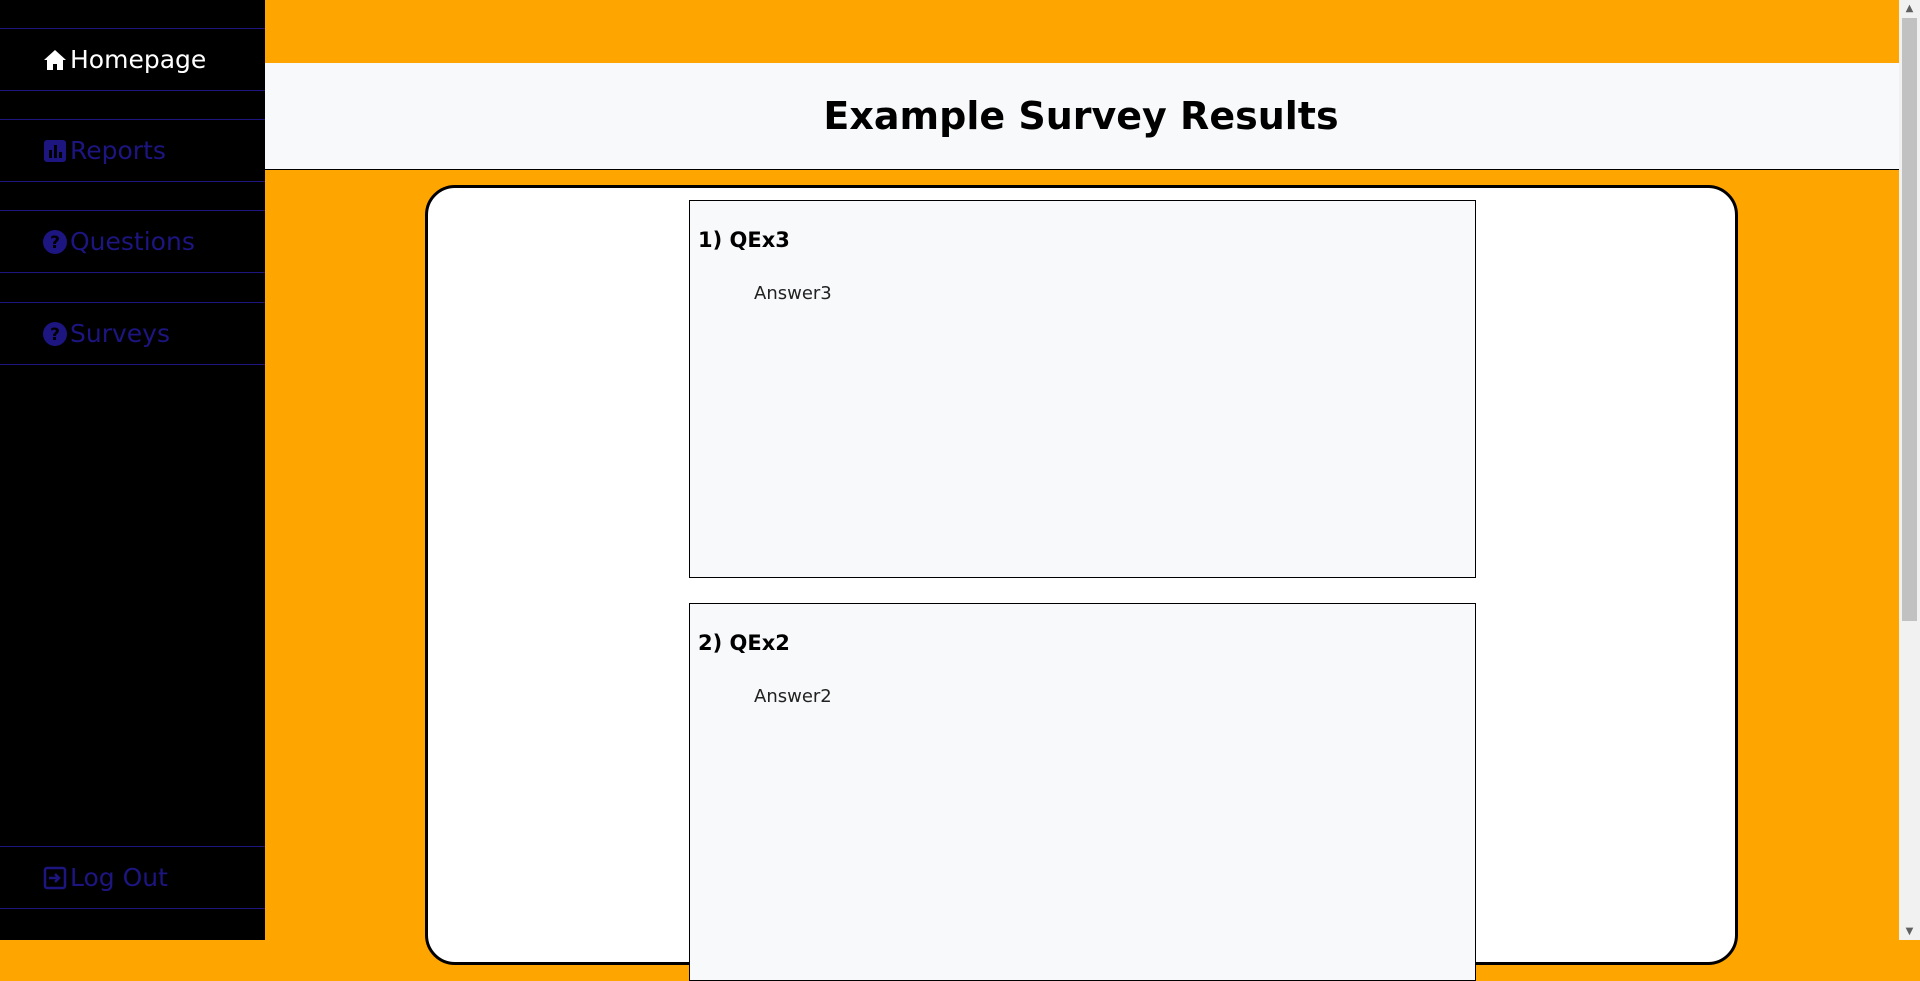  Describe the element at coordinates (55, 60) in the screenshot. I see `home-icon` at that location.